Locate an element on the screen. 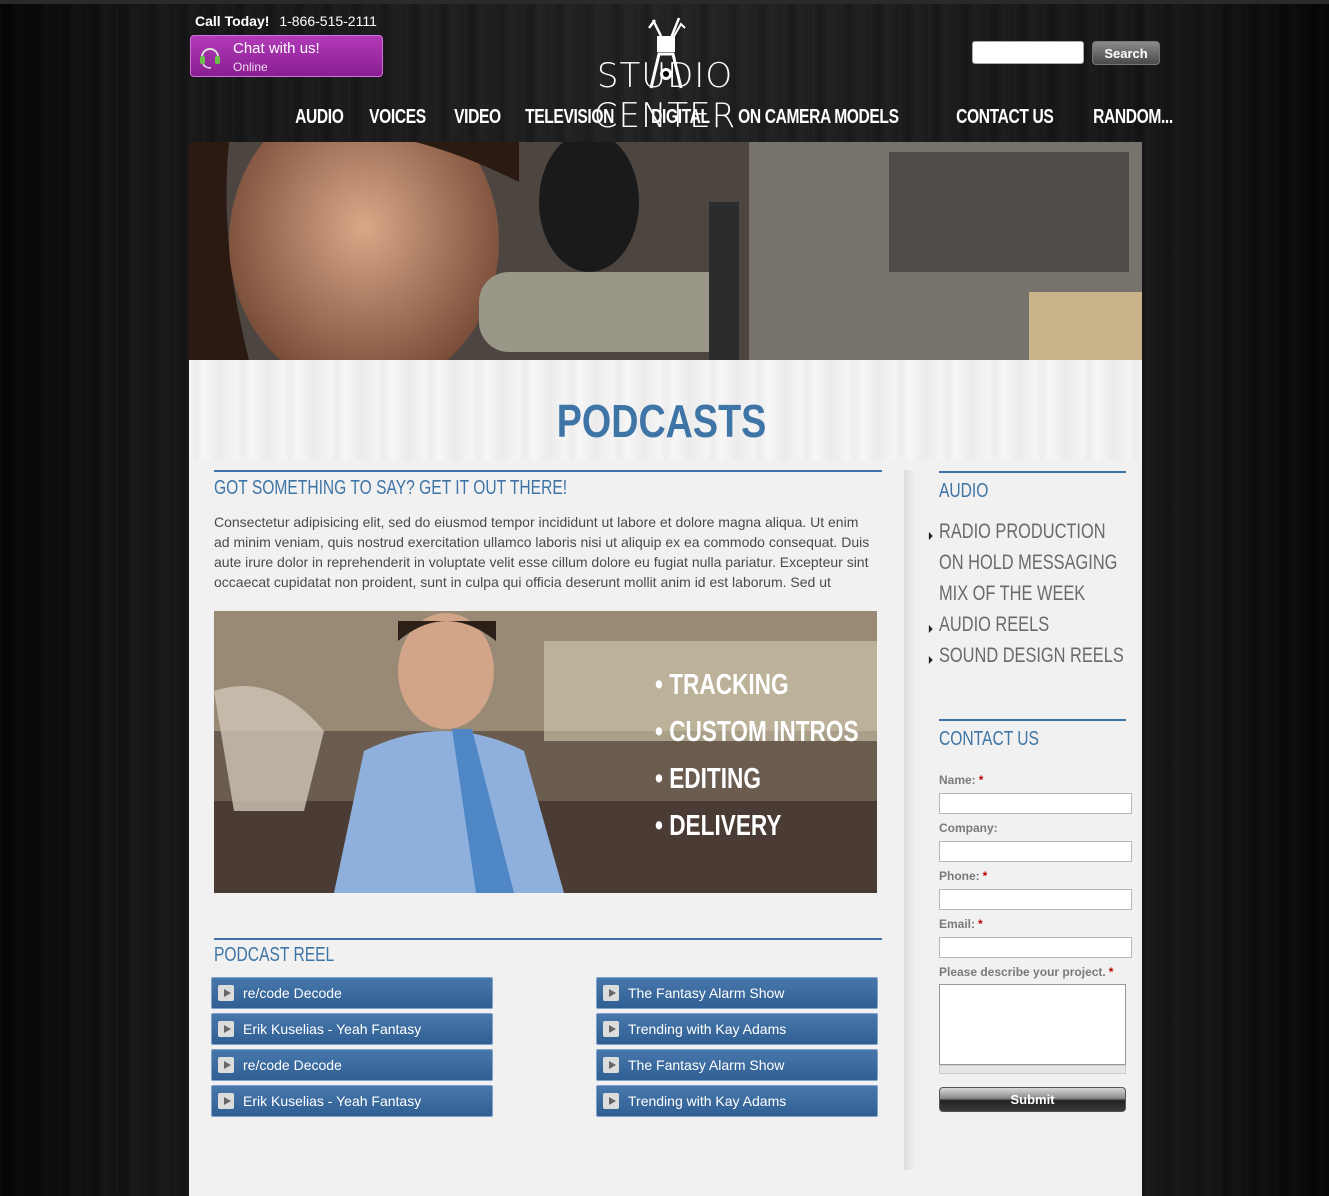 This screenshot has width=1329, height=1196. reel-divider is located at coordinates (548, 939).